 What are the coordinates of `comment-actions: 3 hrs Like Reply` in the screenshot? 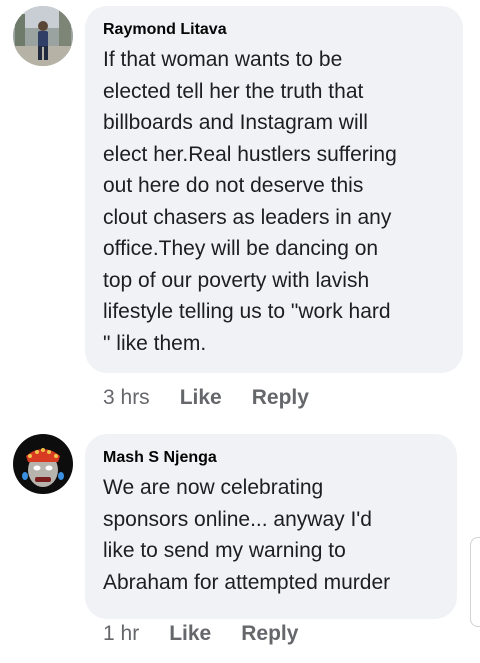 It's located at (221, 398).